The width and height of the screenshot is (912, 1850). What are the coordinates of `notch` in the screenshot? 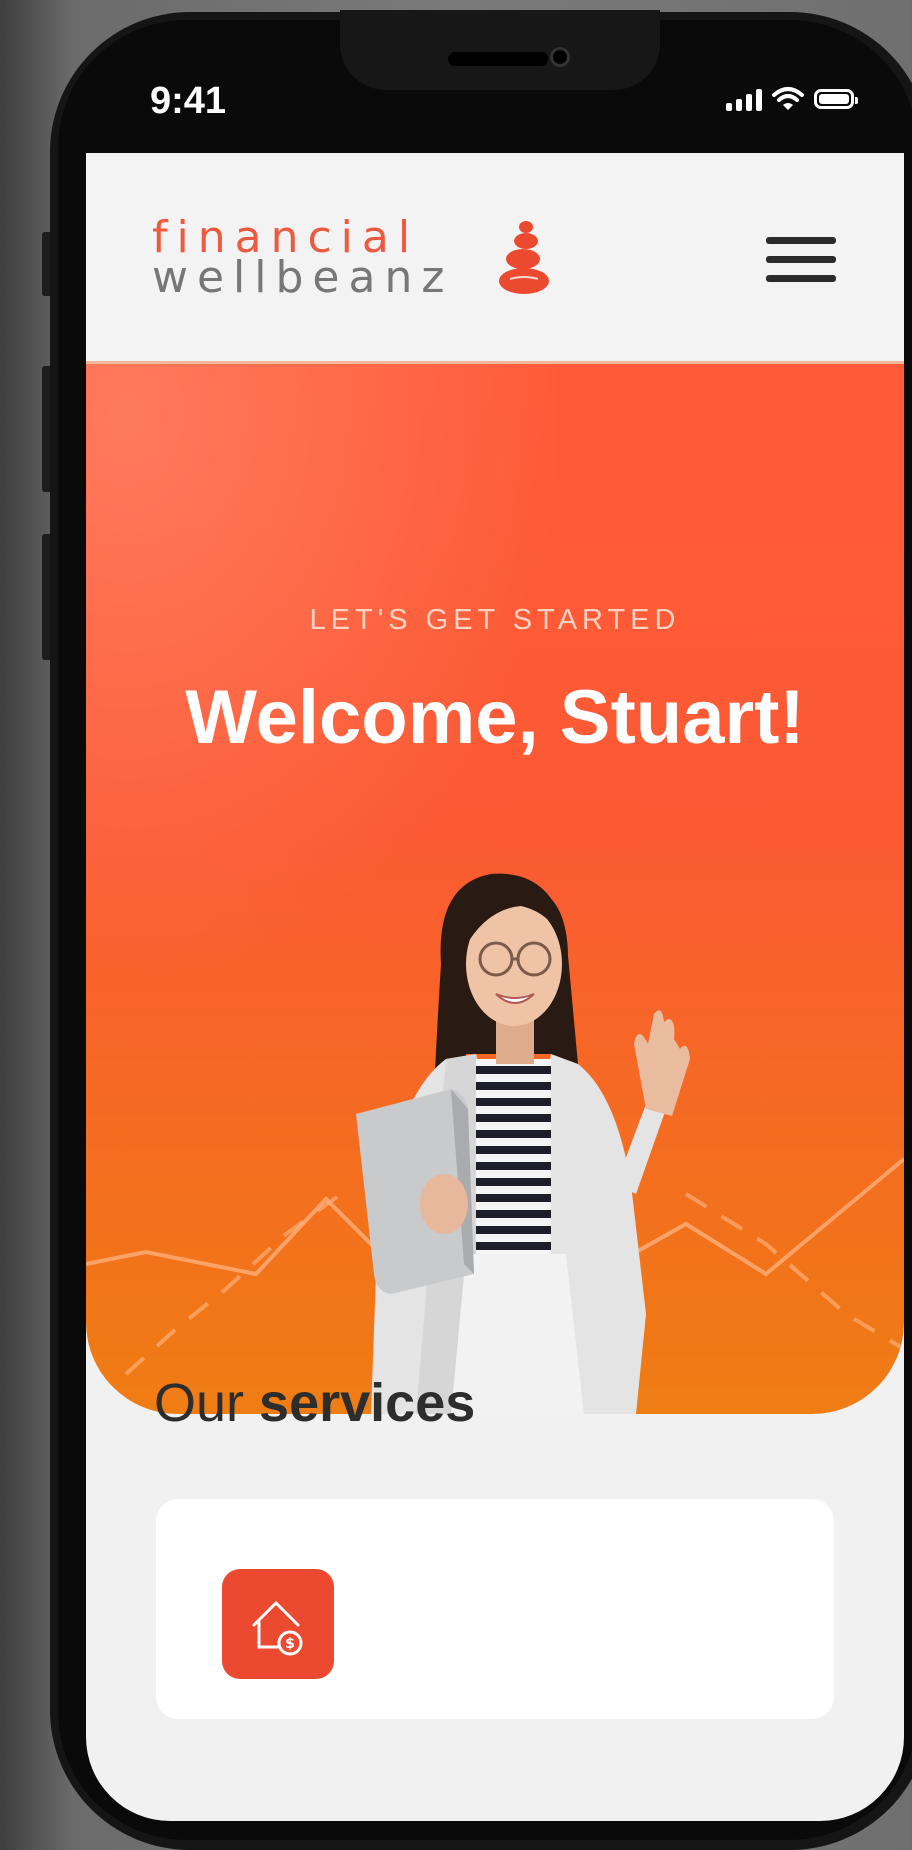 It's located at (500, 50).